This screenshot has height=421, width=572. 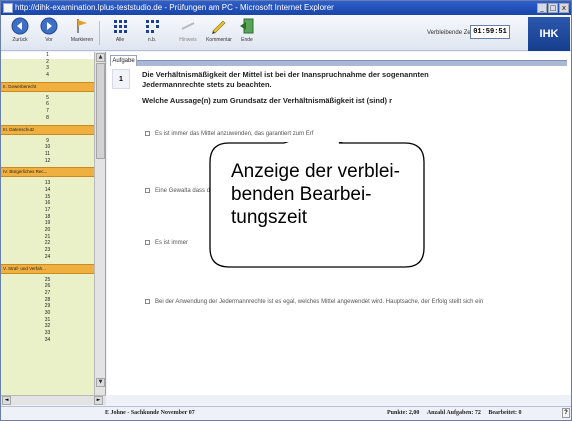 I want to click on forward-button: Vor, so click(x=49, y=33).